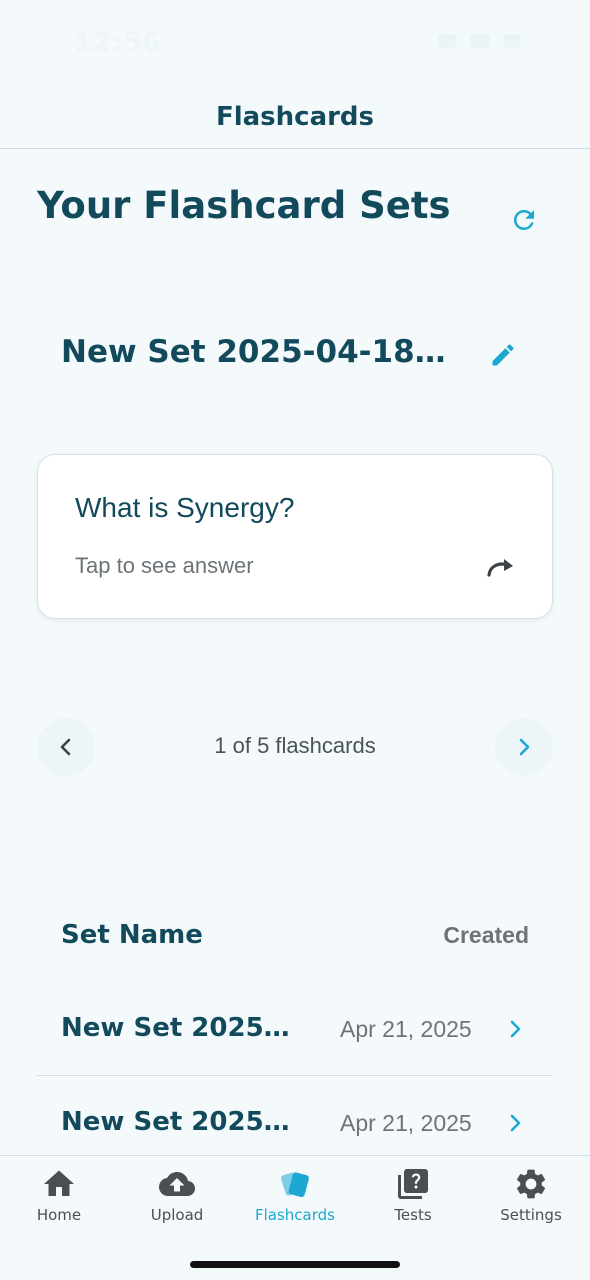  What do you see at coordinates (295, 1215) in the screenshot?
I see `tab-label: Flashcards` at bounding box center [295, 1215].